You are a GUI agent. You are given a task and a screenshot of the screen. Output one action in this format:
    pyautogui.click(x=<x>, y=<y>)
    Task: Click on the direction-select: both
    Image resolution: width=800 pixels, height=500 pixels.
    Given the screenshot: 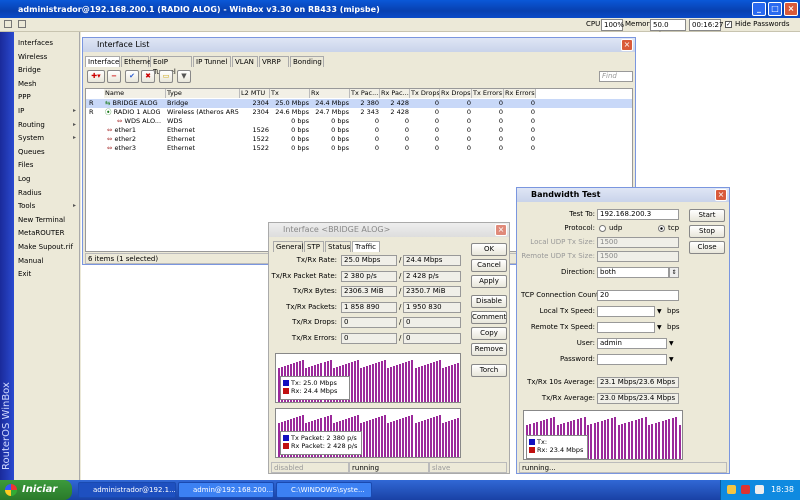 What is the action you would take?
    pyautogui.click(x=633, y=272)
    